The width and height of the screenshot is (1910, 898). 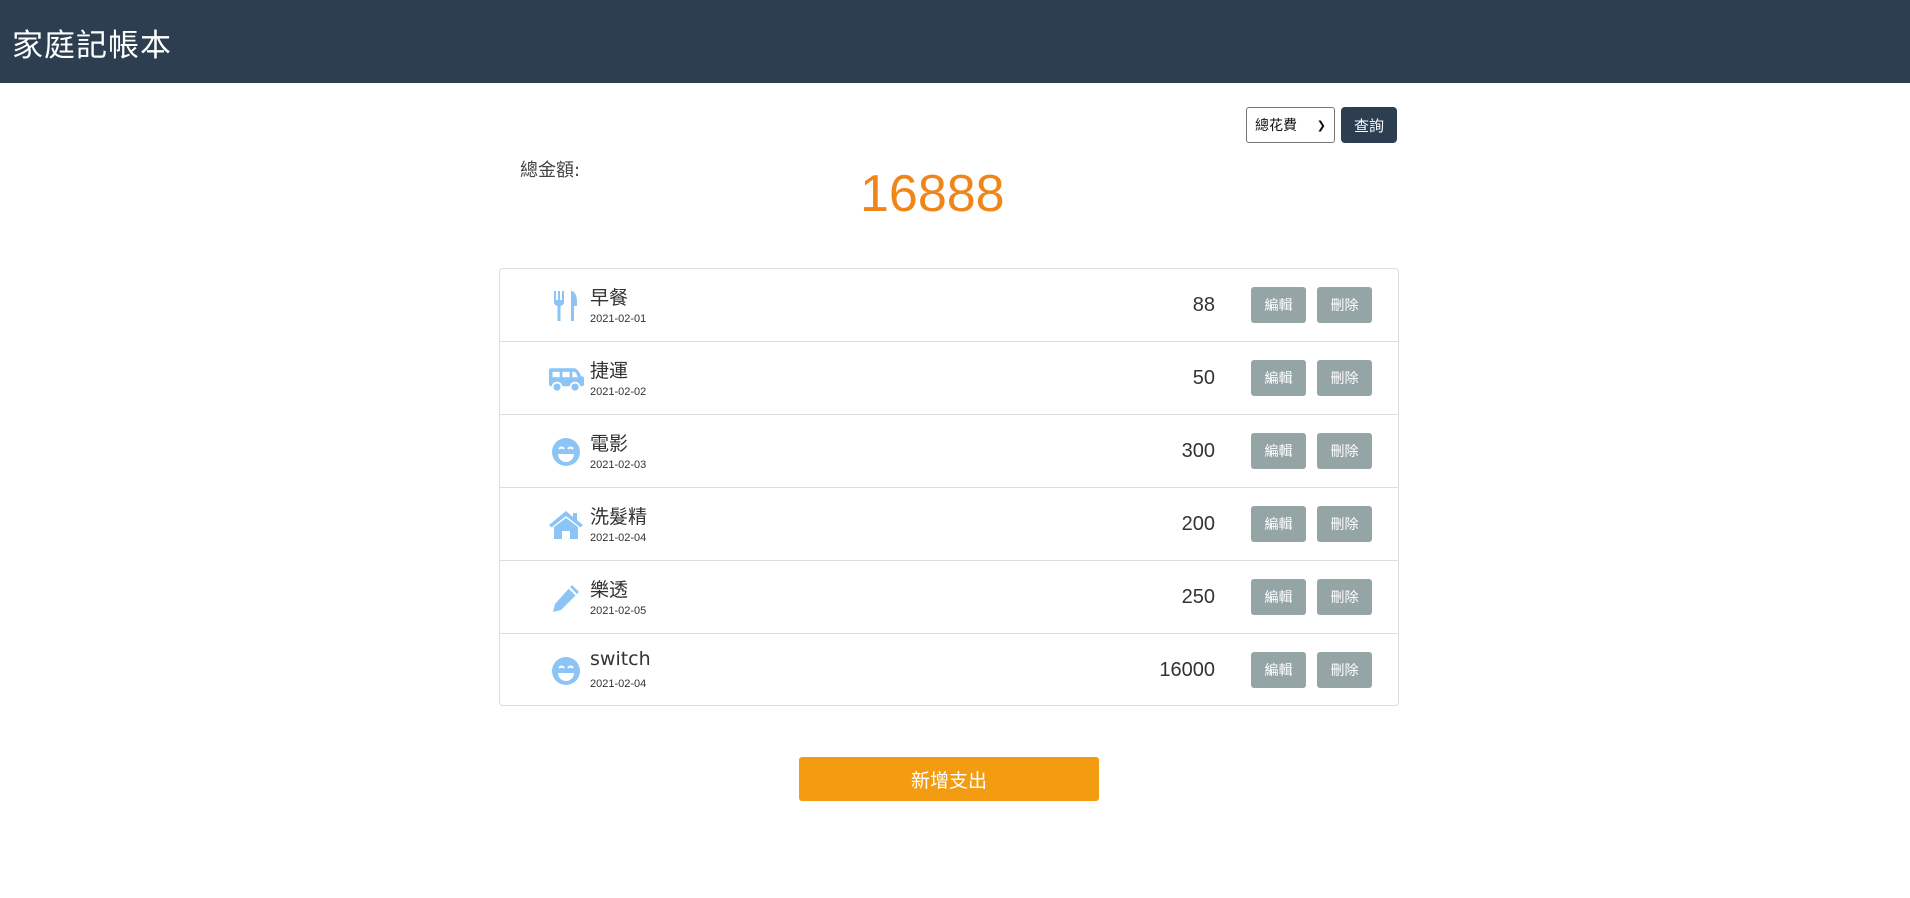 What do you see at coordinates (1187, 670) in the screenshot?
I see `expense-amount: 16000` at bounding box center [1187, 670].